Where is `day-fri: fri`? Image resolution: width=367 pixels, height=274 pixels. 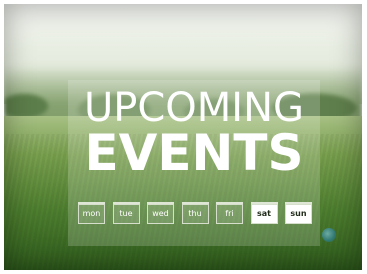 day-fri: fri is located at coordinates (229, 213).